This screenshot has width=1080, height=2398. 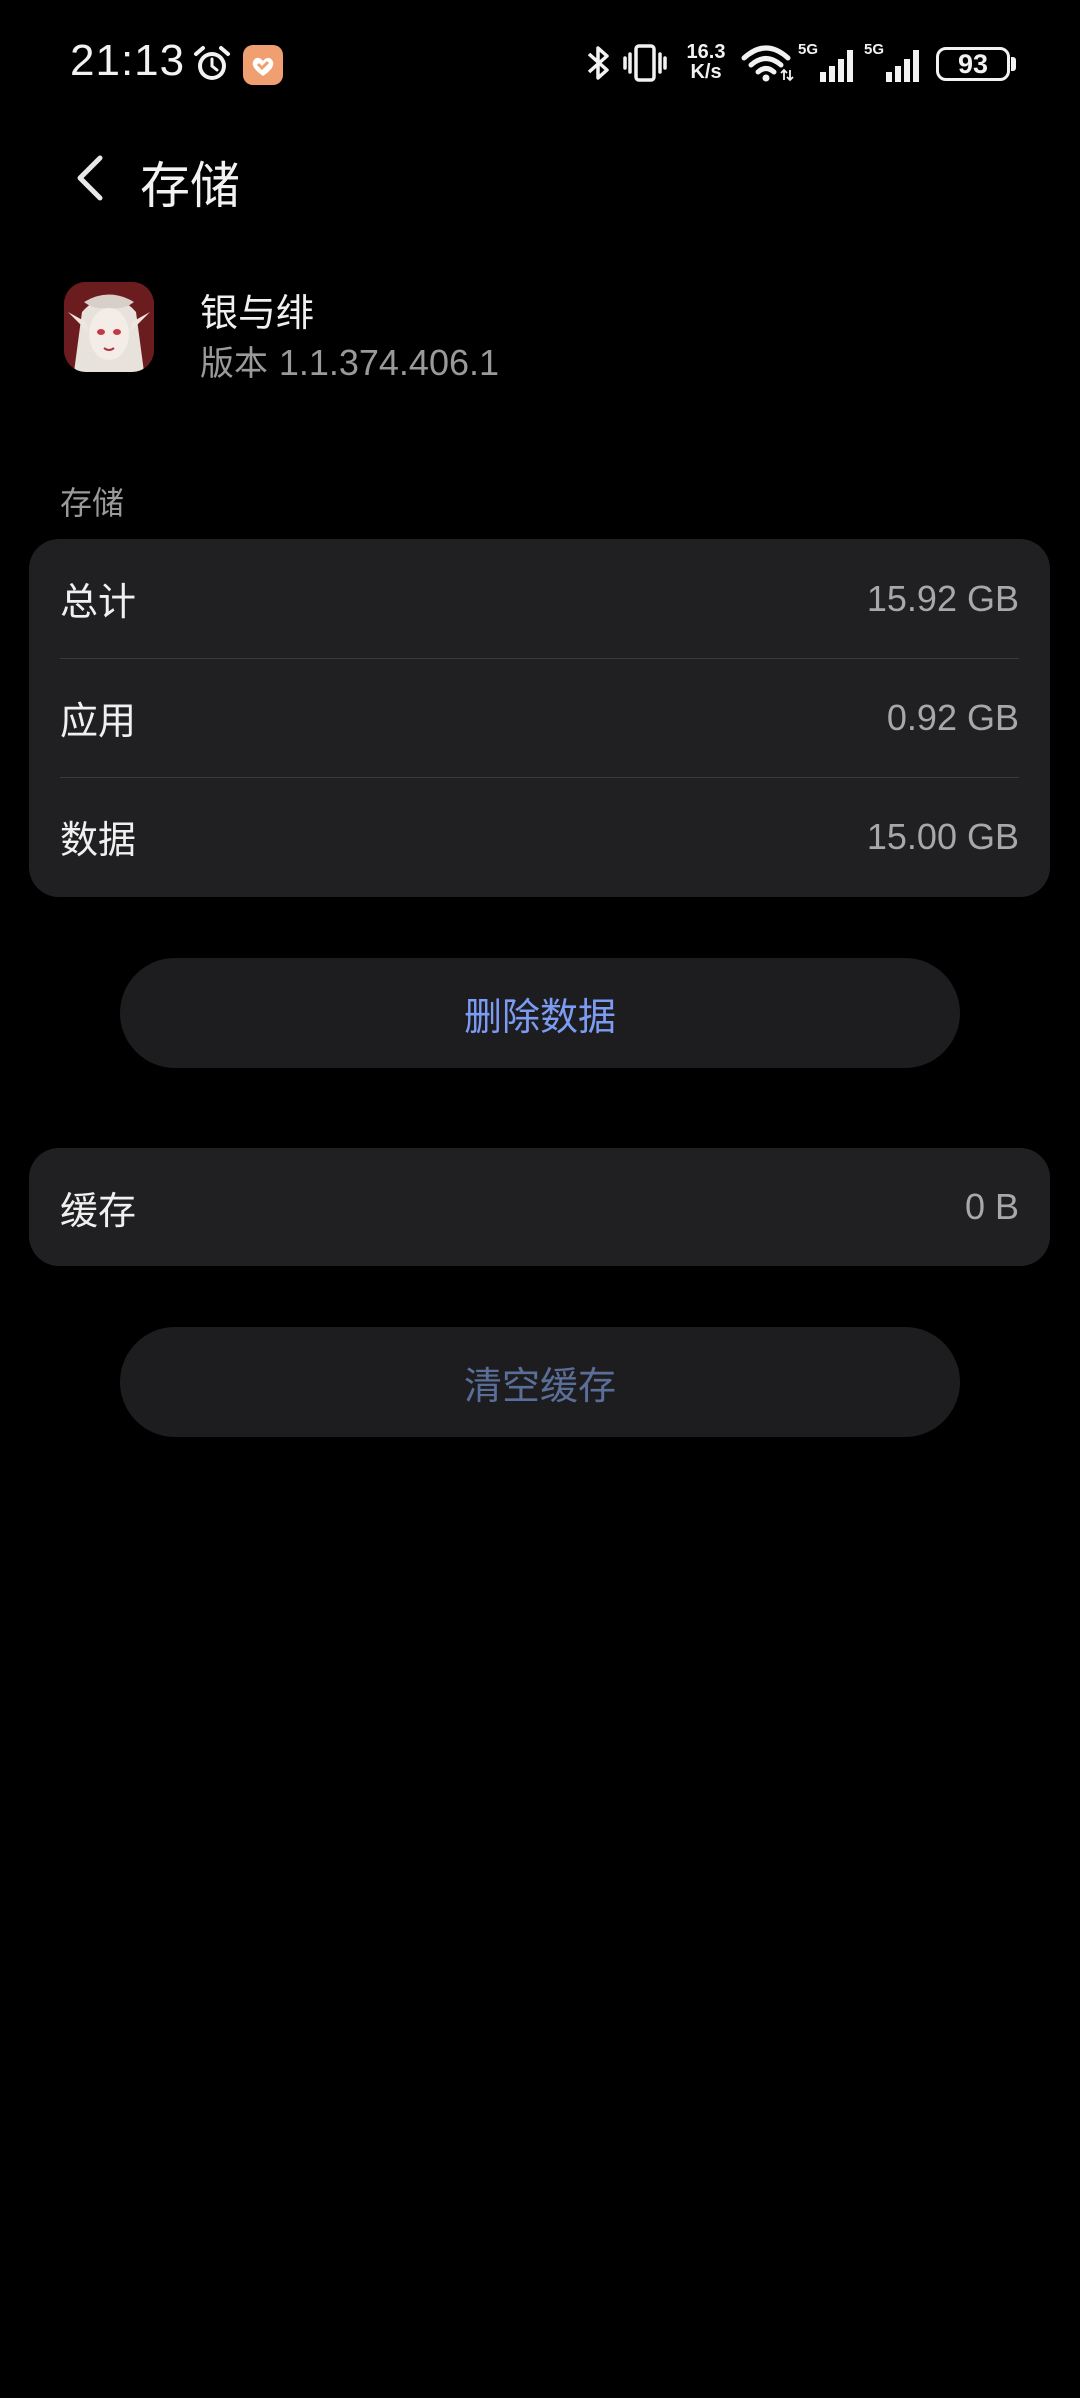 I want to click on battery-tip, so click(x=1013, y=64).